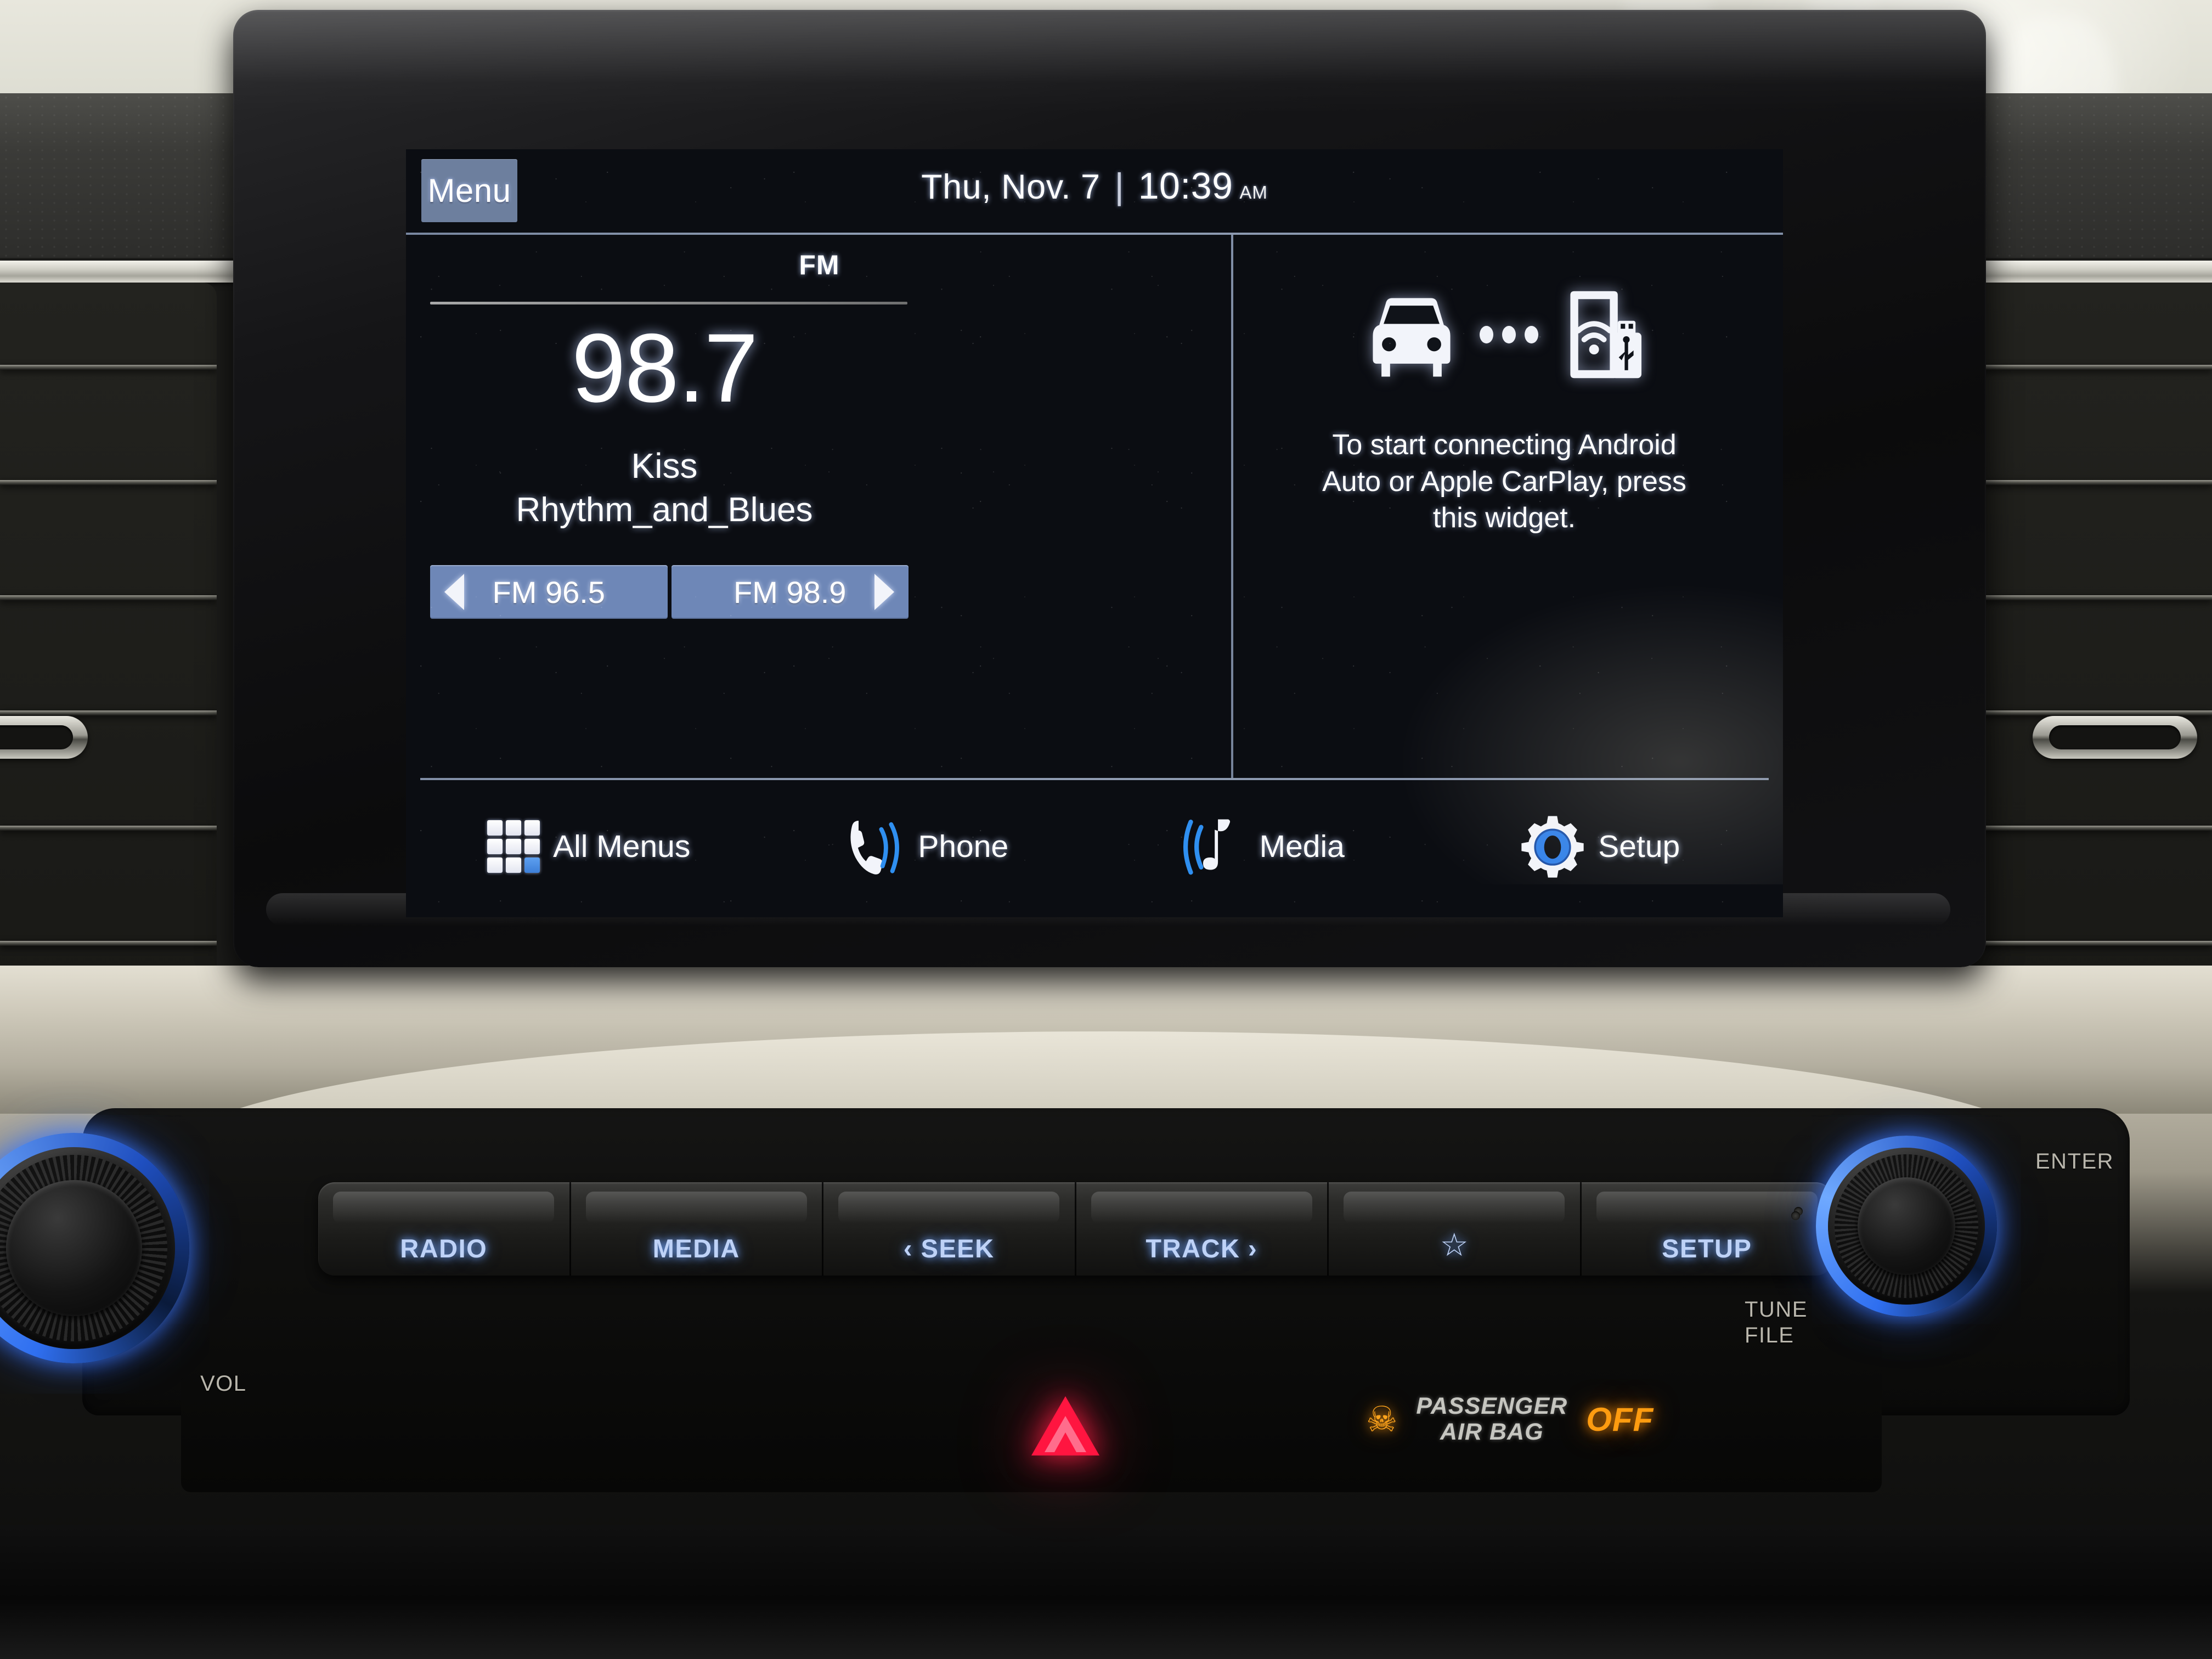  What do you see at coordinates (884, 592) in the screenshot?
I see `chevron-right-icon` at bounding box center [884, 592].